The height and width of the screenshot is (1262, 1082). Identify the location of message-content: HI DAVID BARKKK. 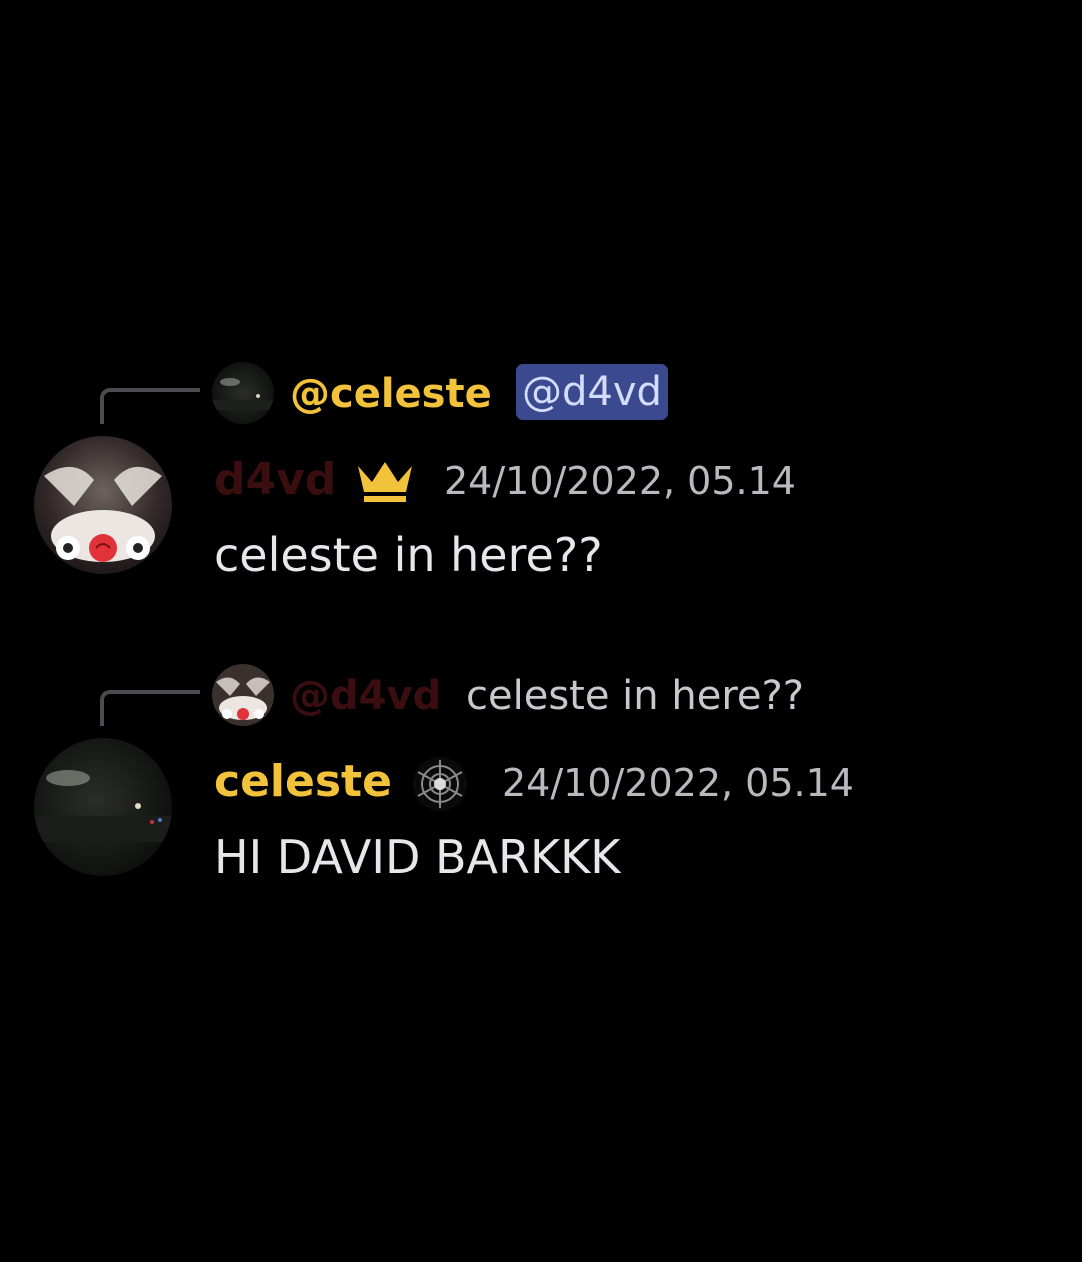
(417, 857).